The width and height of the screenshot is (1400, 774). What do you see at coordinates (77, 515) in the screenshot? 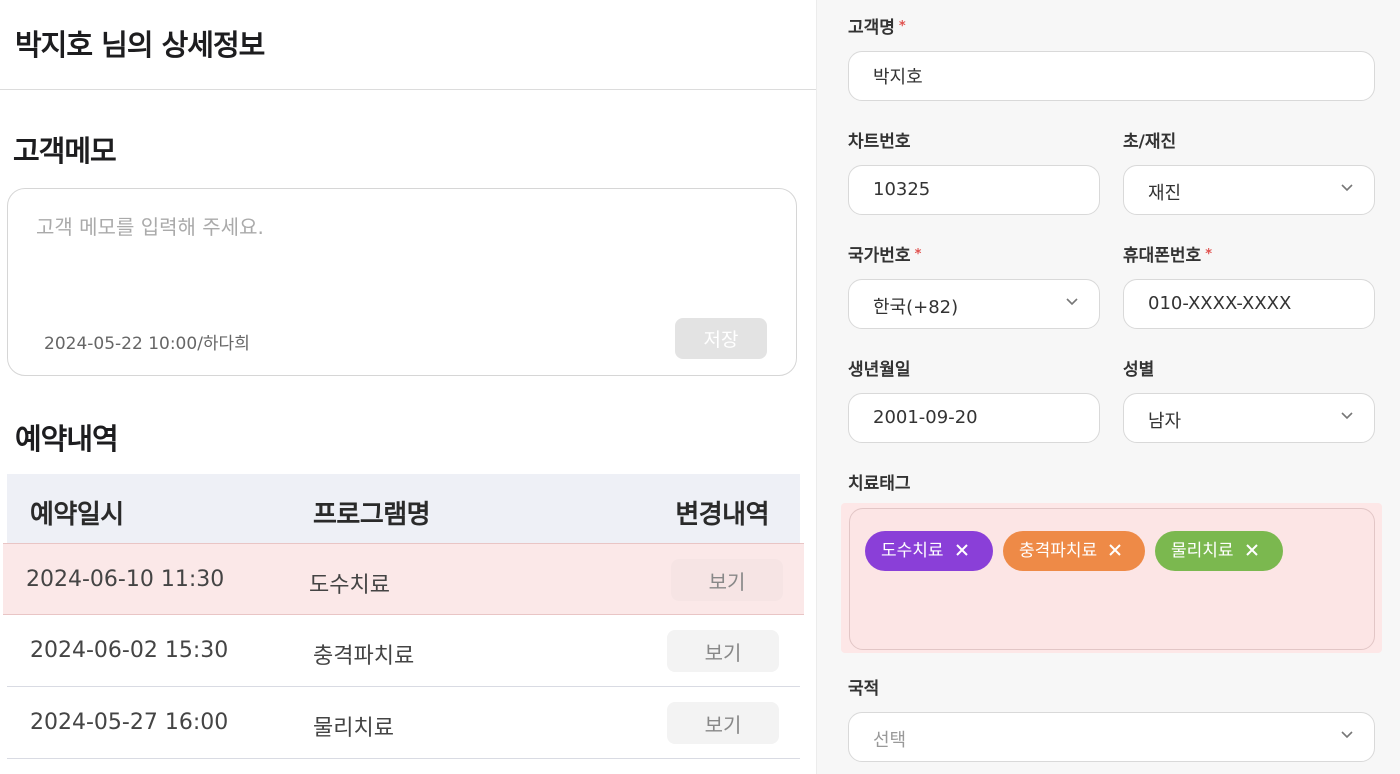
I see `column-header-datetime: 예약일시` at bounding box center [77, 515].